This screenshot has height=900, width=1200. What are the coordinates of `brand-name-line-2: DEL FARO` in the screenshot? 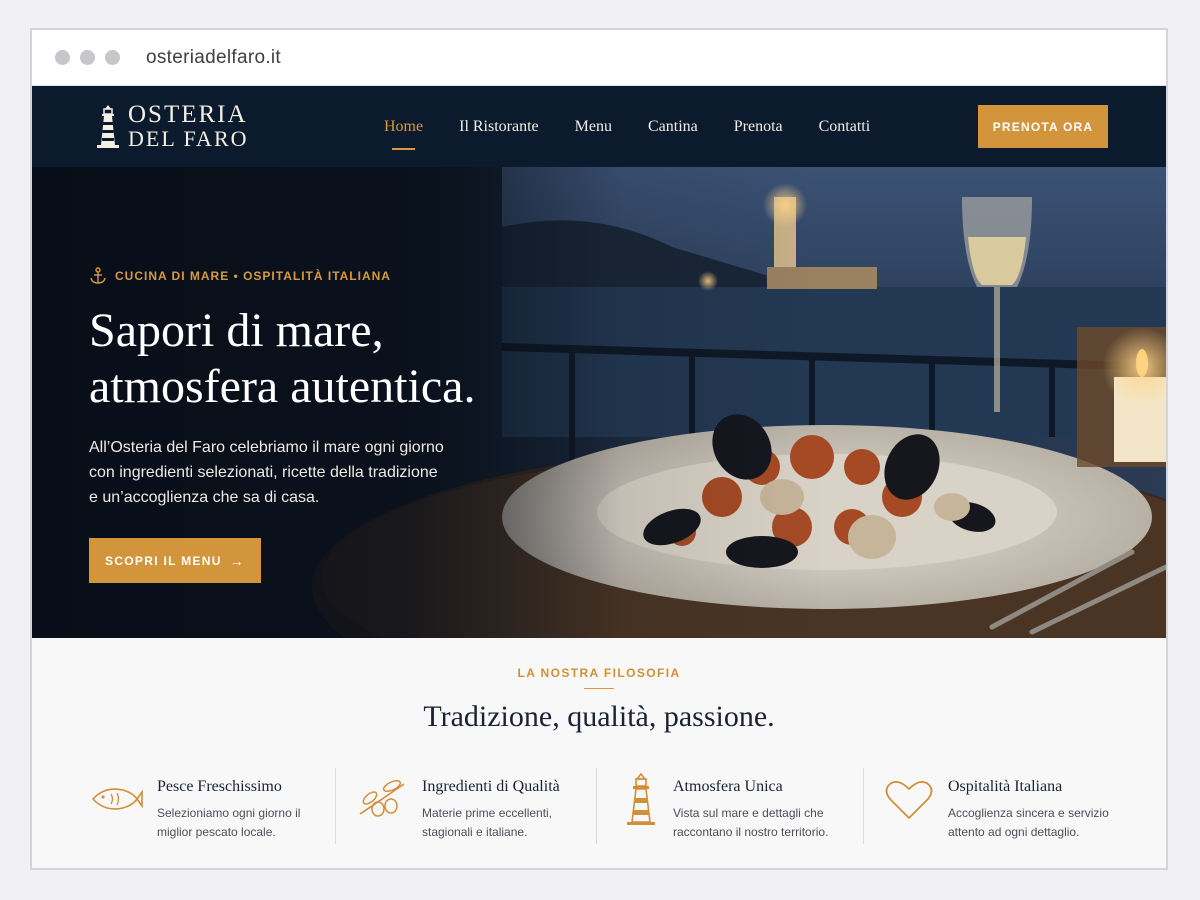 It's located at (188, 138).